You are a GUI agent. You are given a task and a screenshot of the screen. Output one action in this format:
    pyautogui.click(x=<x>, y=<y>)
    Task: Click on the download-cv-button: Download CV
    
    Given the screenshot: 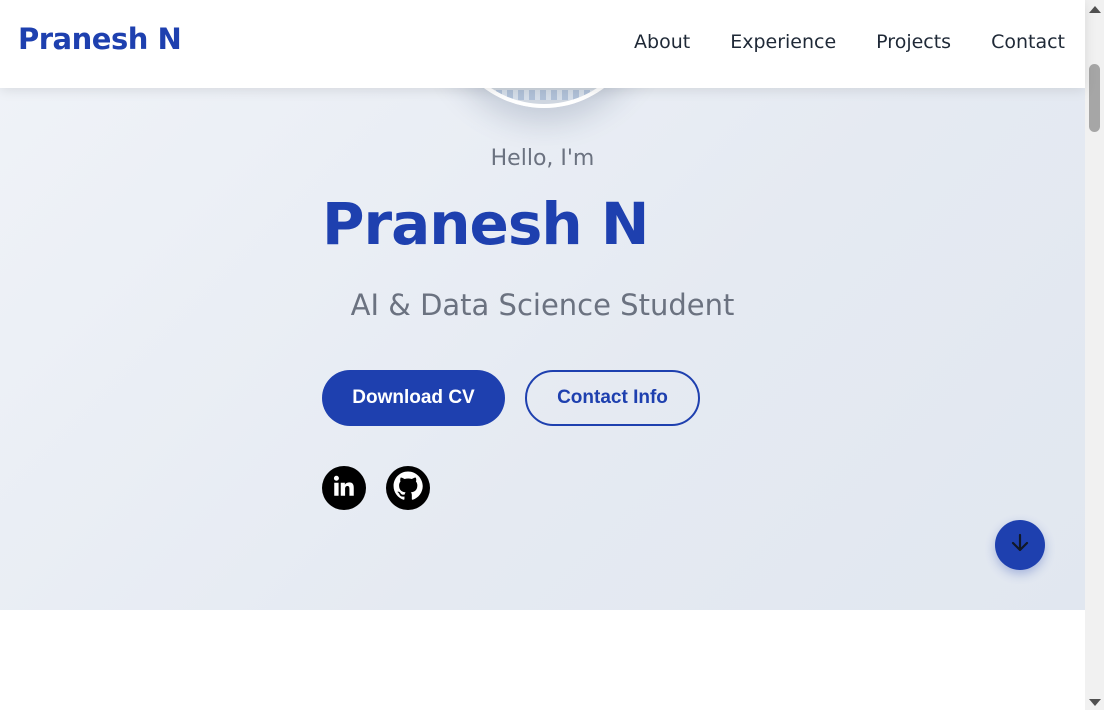 What is the action you would take?
    pyautogui.click(x=413, y=398)
    